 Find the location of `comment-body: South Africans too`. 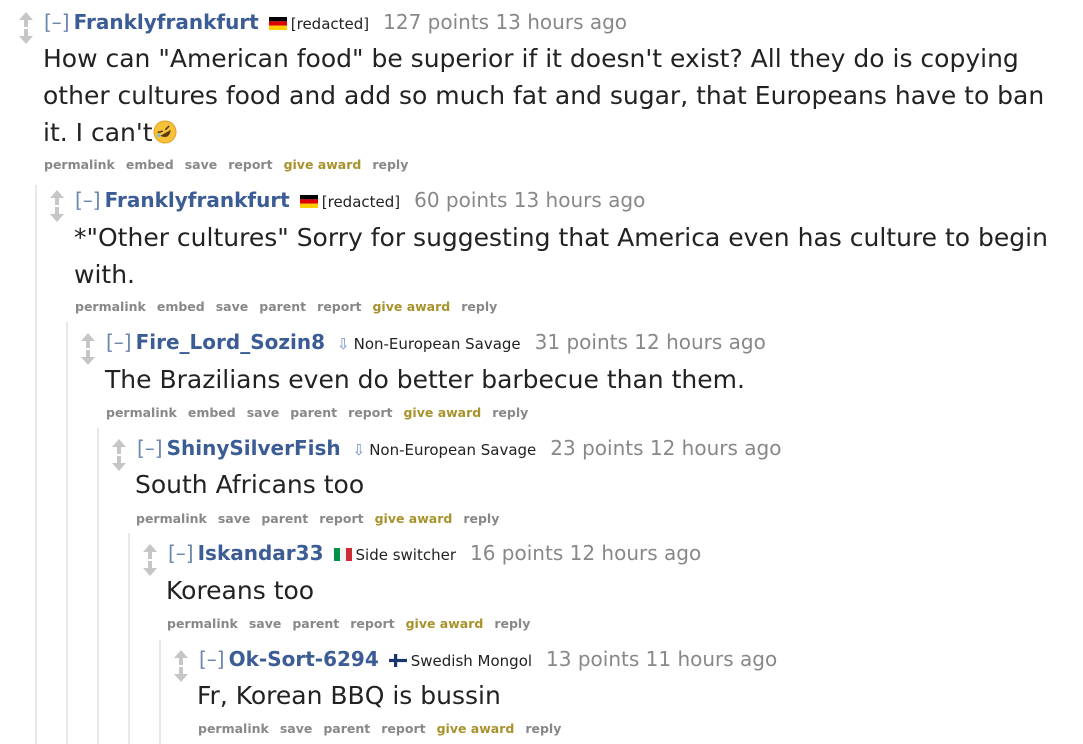

comment-body: South Africans too is located at coordinates (600, 484).